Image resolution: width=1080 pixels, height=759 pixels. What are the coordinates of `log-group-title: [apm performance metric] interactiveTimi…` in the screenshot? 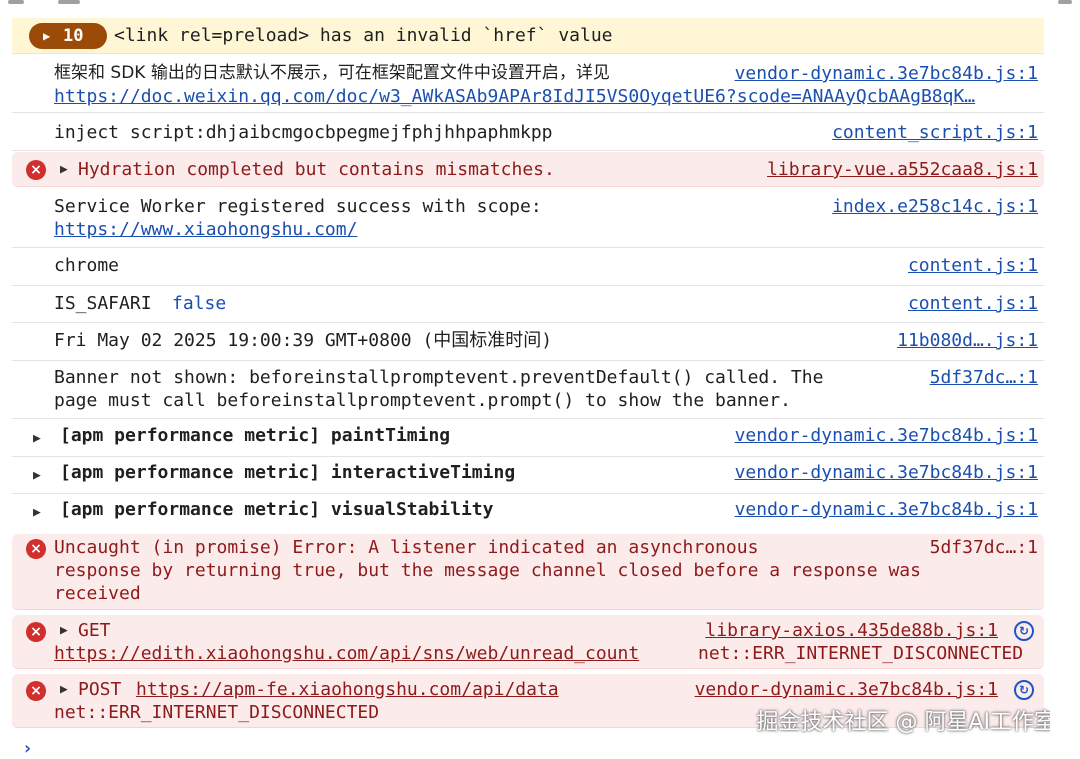 It's located at (288, 472).